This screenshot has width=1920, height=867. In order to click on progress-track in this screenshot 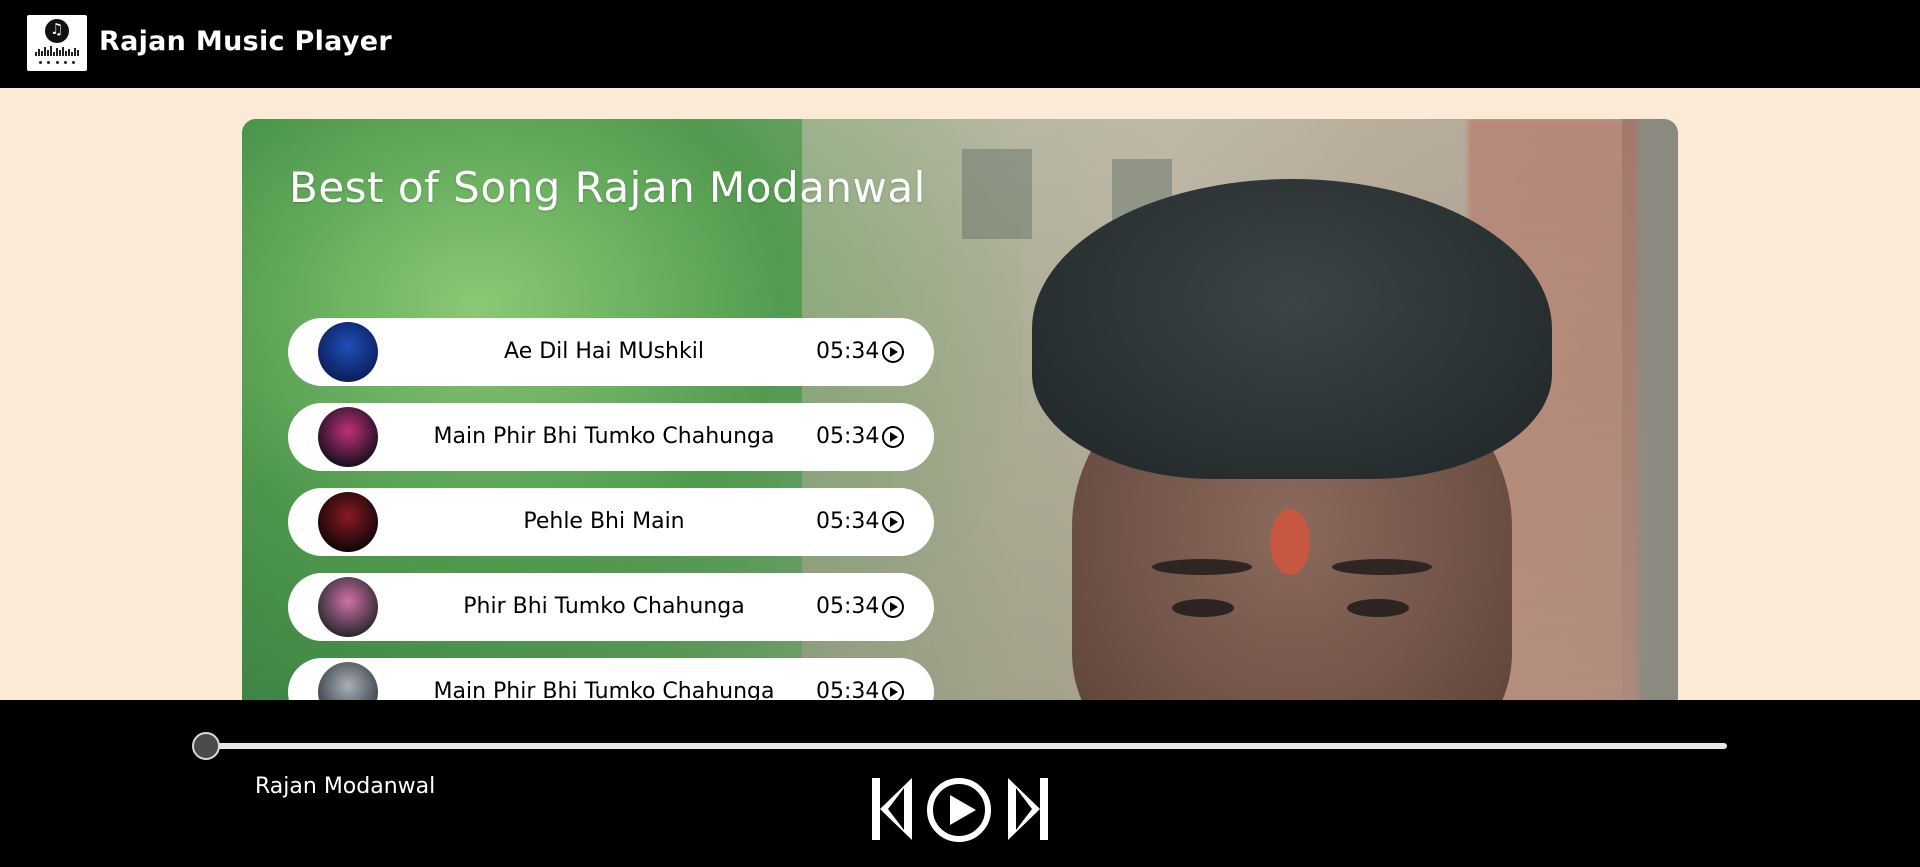, I will do `click(966, 746)`.